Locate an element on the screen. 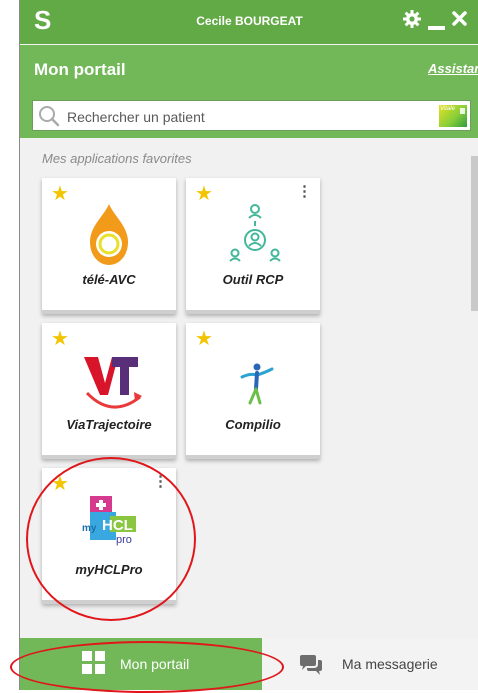 The image size is (478, 693). gear-icon is located at coordinates (412, 21).